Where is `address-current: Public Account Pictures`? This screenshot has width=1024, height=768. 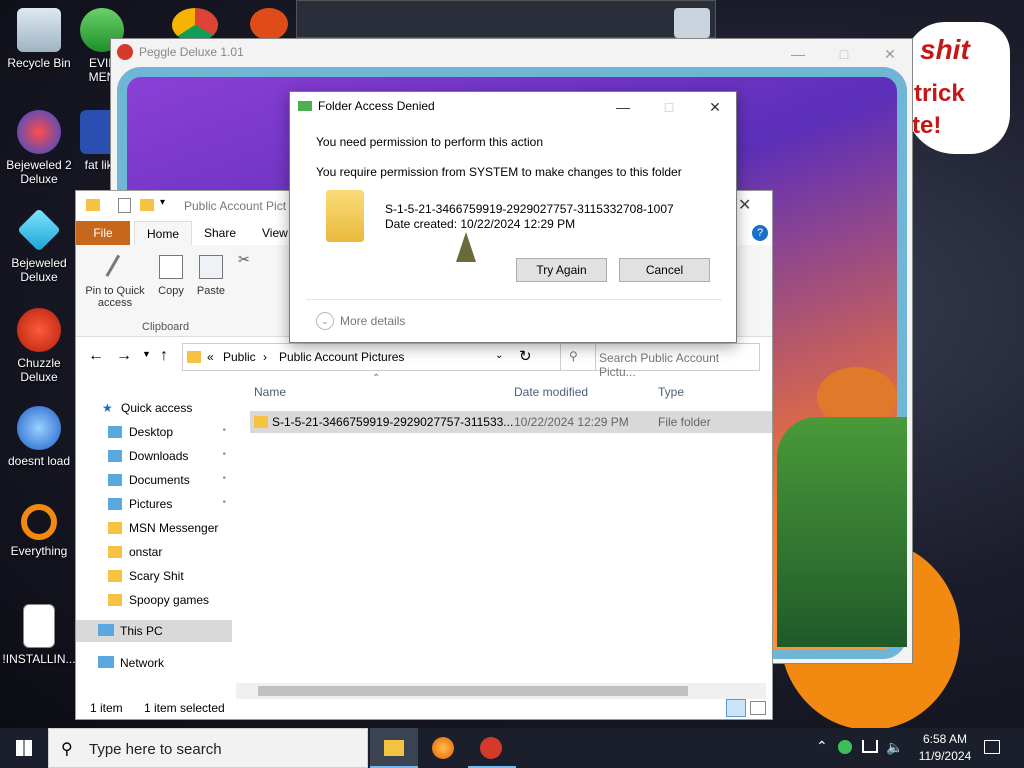
address-current: Public Account Pictures is located at coordinates (341, 357).